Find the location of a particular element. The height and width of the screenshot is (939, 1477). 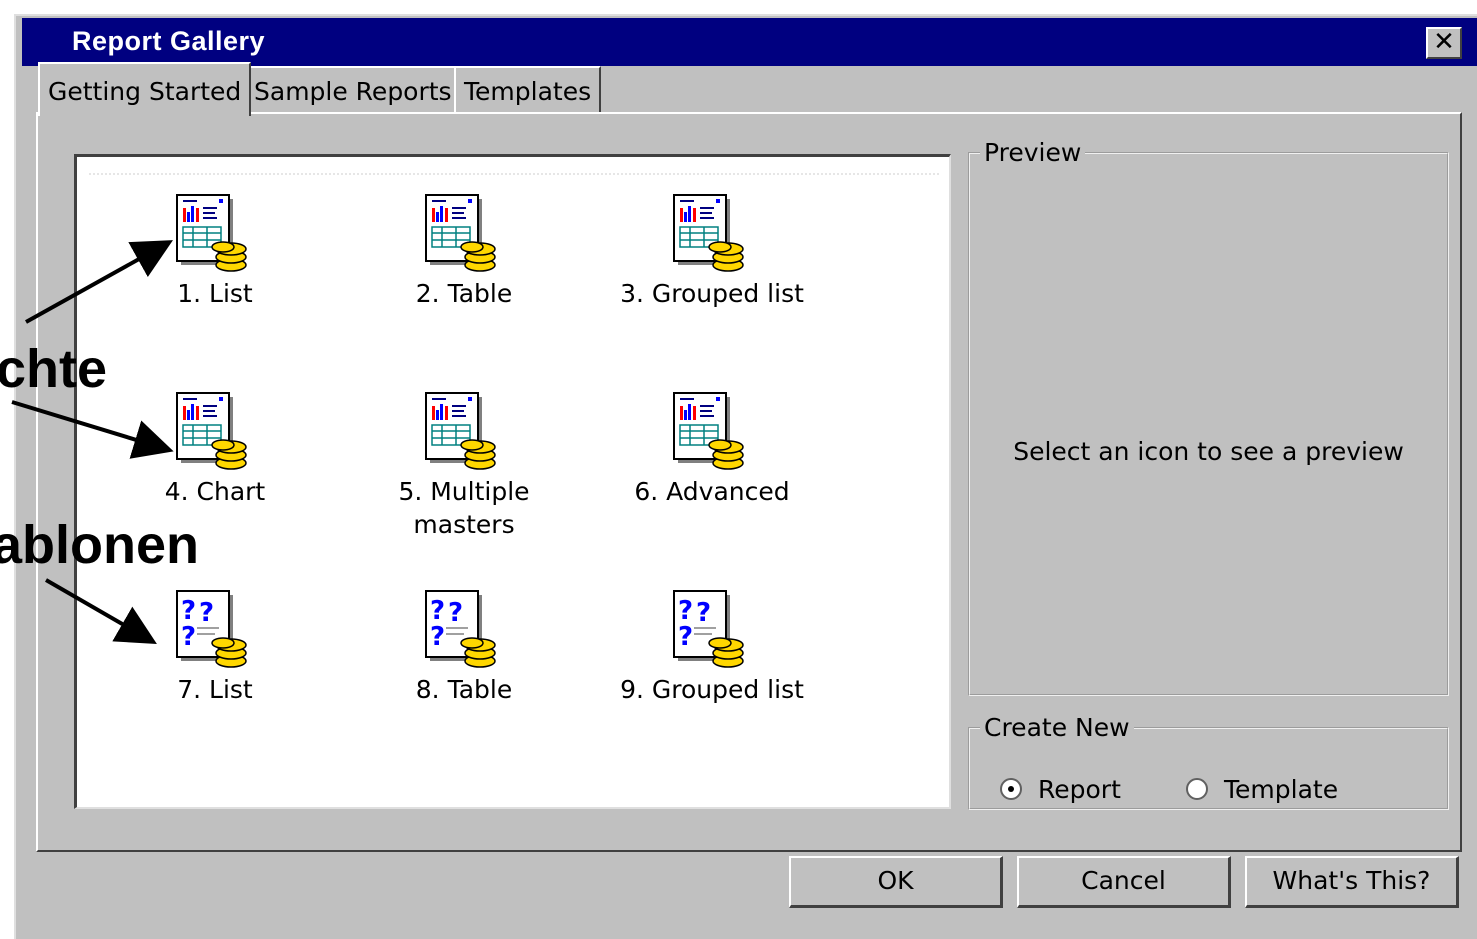

tab-label: Getting Started is located at coordinates (145, 91).